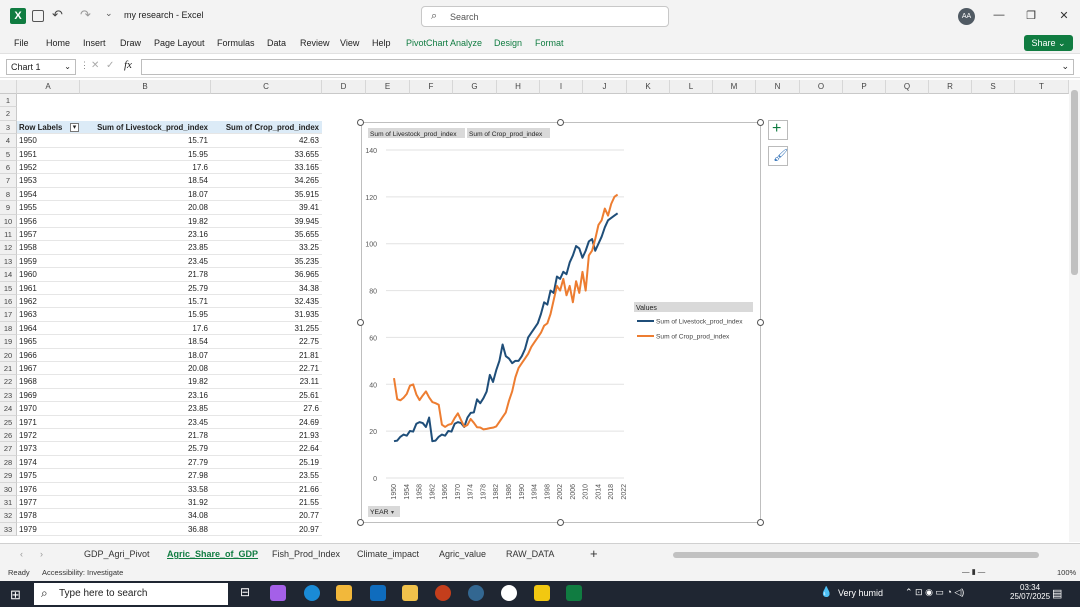 The height and width of the screenshot is (607, 1080). Describe the element at coordinates (999, 15) in the screenshot. I see `minimize-icon: —` at that location.